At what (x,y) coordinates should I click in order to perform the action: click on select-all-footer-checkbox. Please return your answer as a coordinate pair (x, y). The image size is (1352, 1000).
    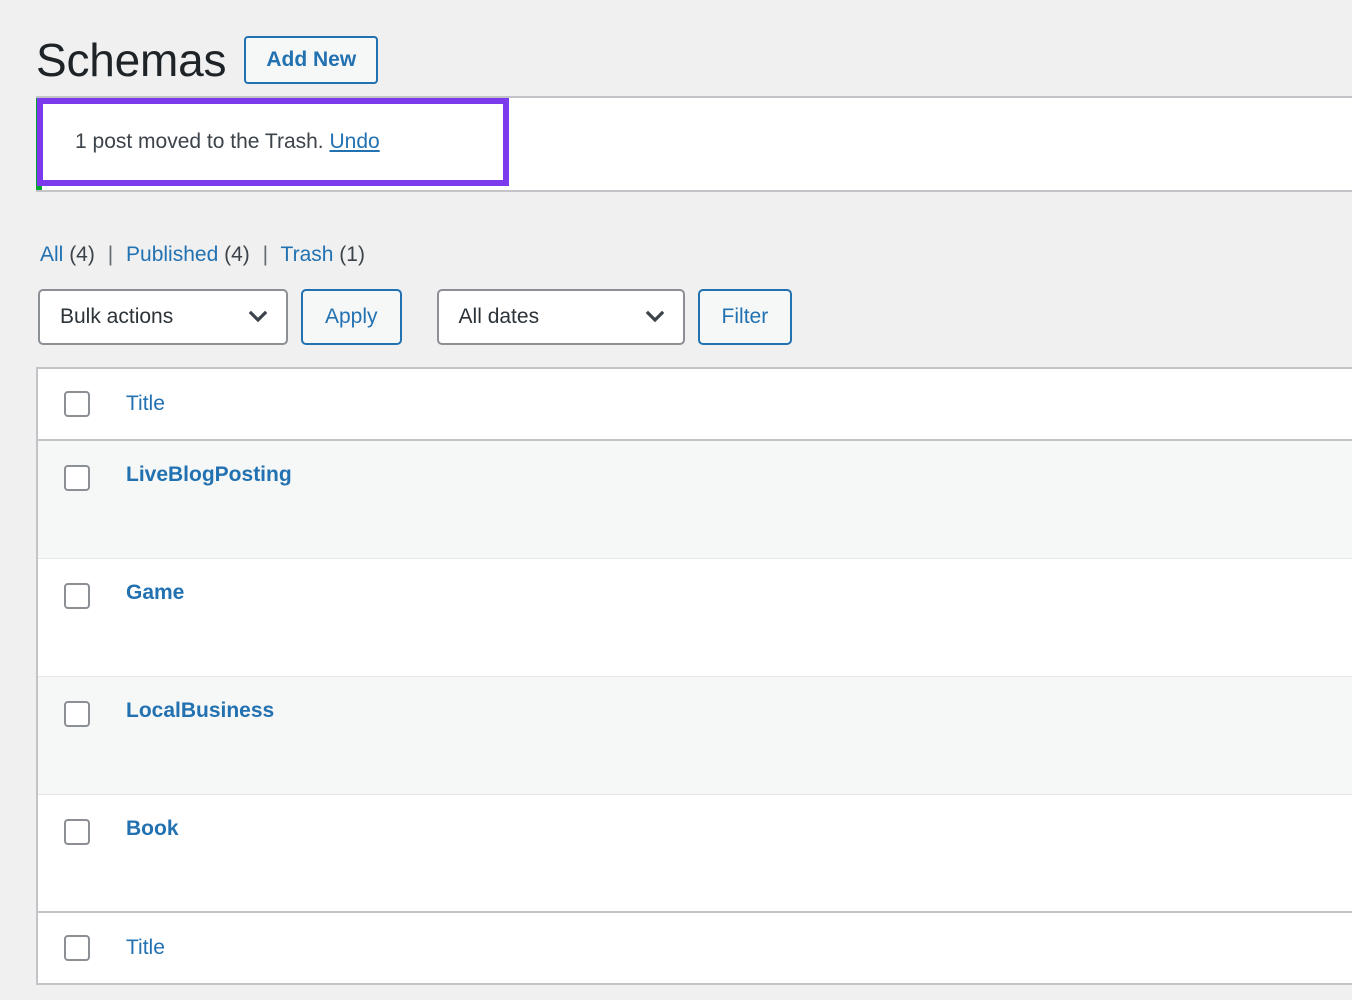
    Looking at the image, I should click on (77, 948).